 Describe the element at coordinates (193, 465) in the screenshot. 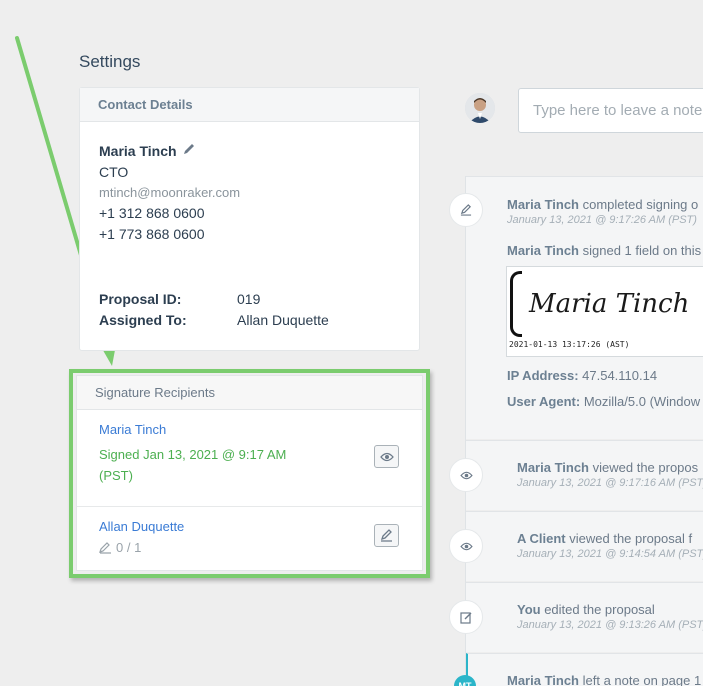

I see `recipient-signed-status: Signed Jan 13, 2021 @ 9:17 AM (PST)` at that location.